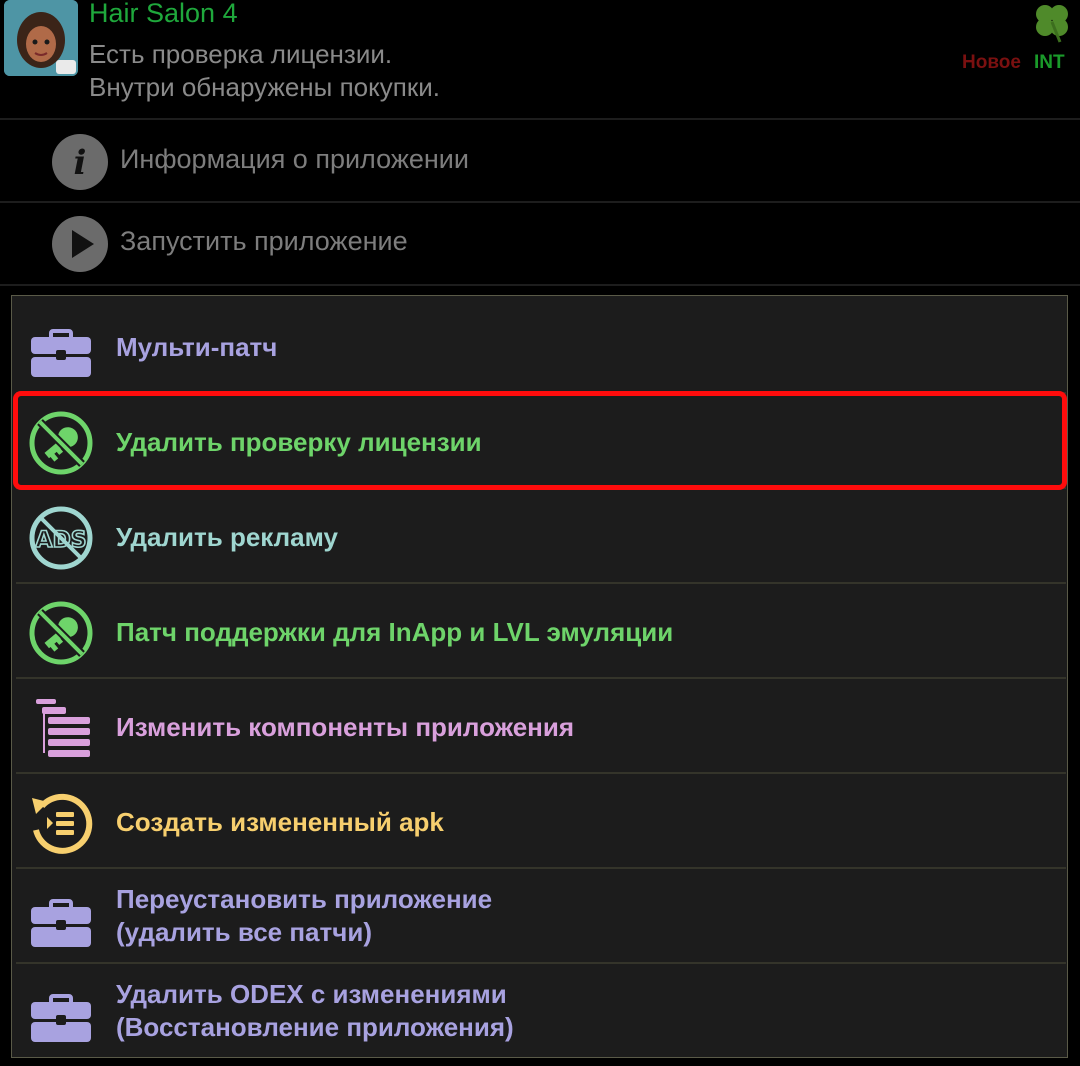 The width and height of the screenshot is (1080, 1066). Describe the element at coordinates (163, 14) in the screenshot. I see `app-title: Hair Salon 4` at that location.